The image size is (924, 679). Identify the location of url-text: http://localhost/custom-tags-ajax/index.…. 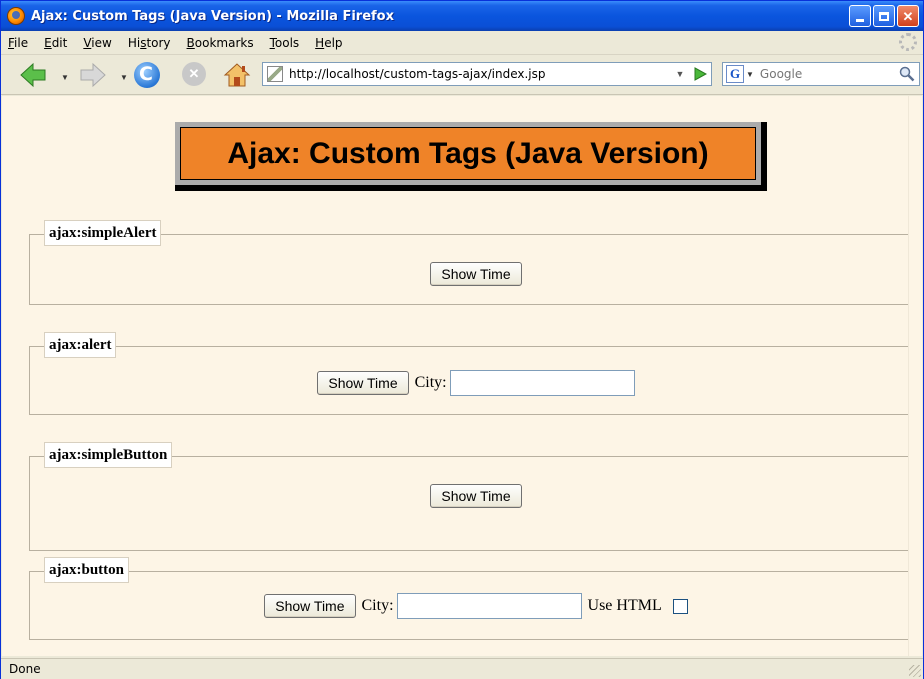
(480, 74).